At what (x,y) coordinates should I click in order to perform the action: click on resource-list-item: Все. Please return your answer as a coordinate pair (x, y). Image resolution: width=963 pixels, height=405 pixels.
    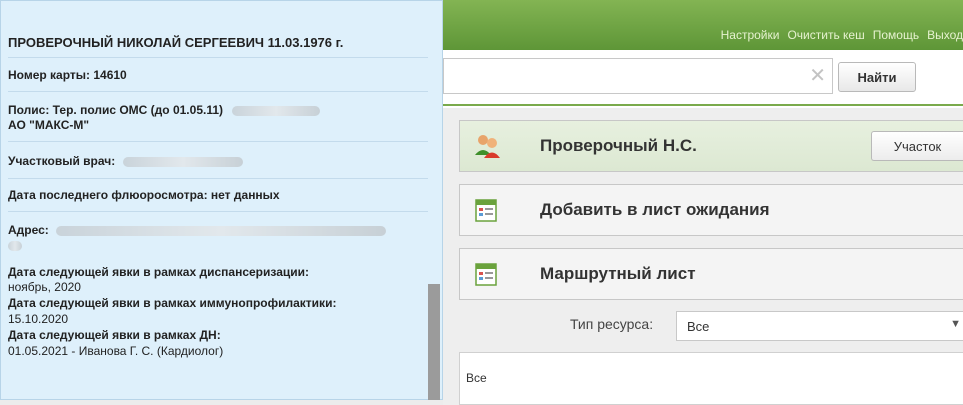
    Looking at the image, I should click on (476, 378).